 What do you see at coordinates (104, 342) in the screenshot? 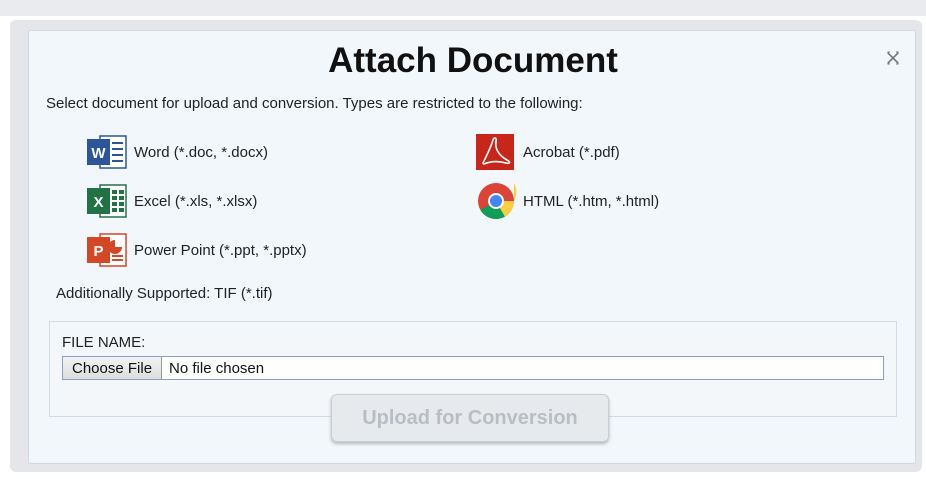
I see `file-name-label: FILE NAME:` at bounding box center [104, 342].